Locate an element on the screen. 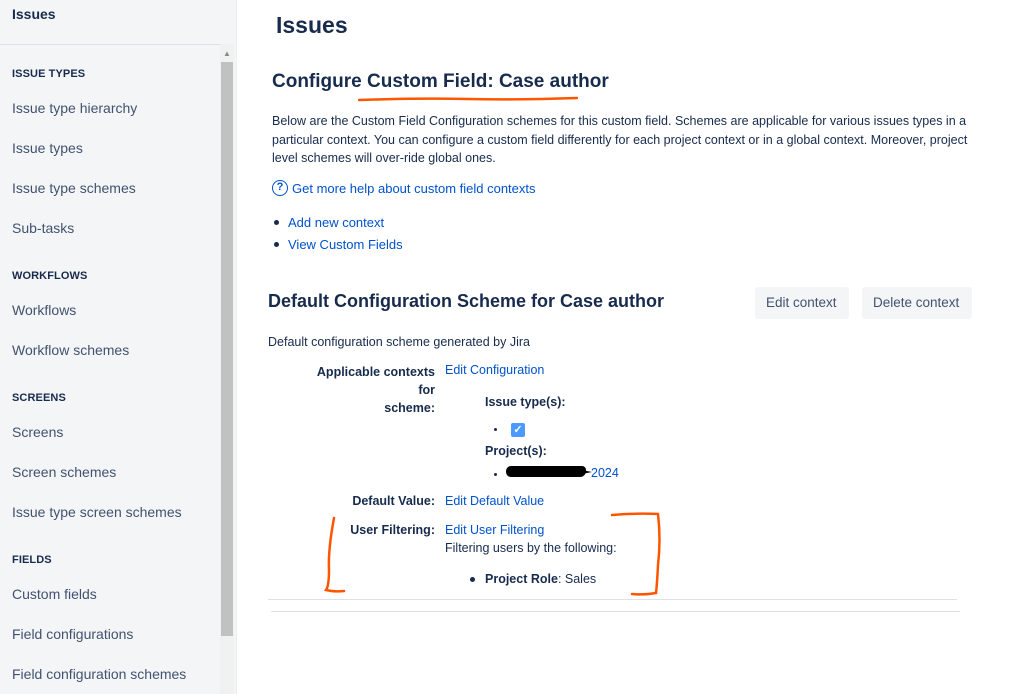  view-custom-fields-link: View Custom Fields is located at coordinates (338, 244).